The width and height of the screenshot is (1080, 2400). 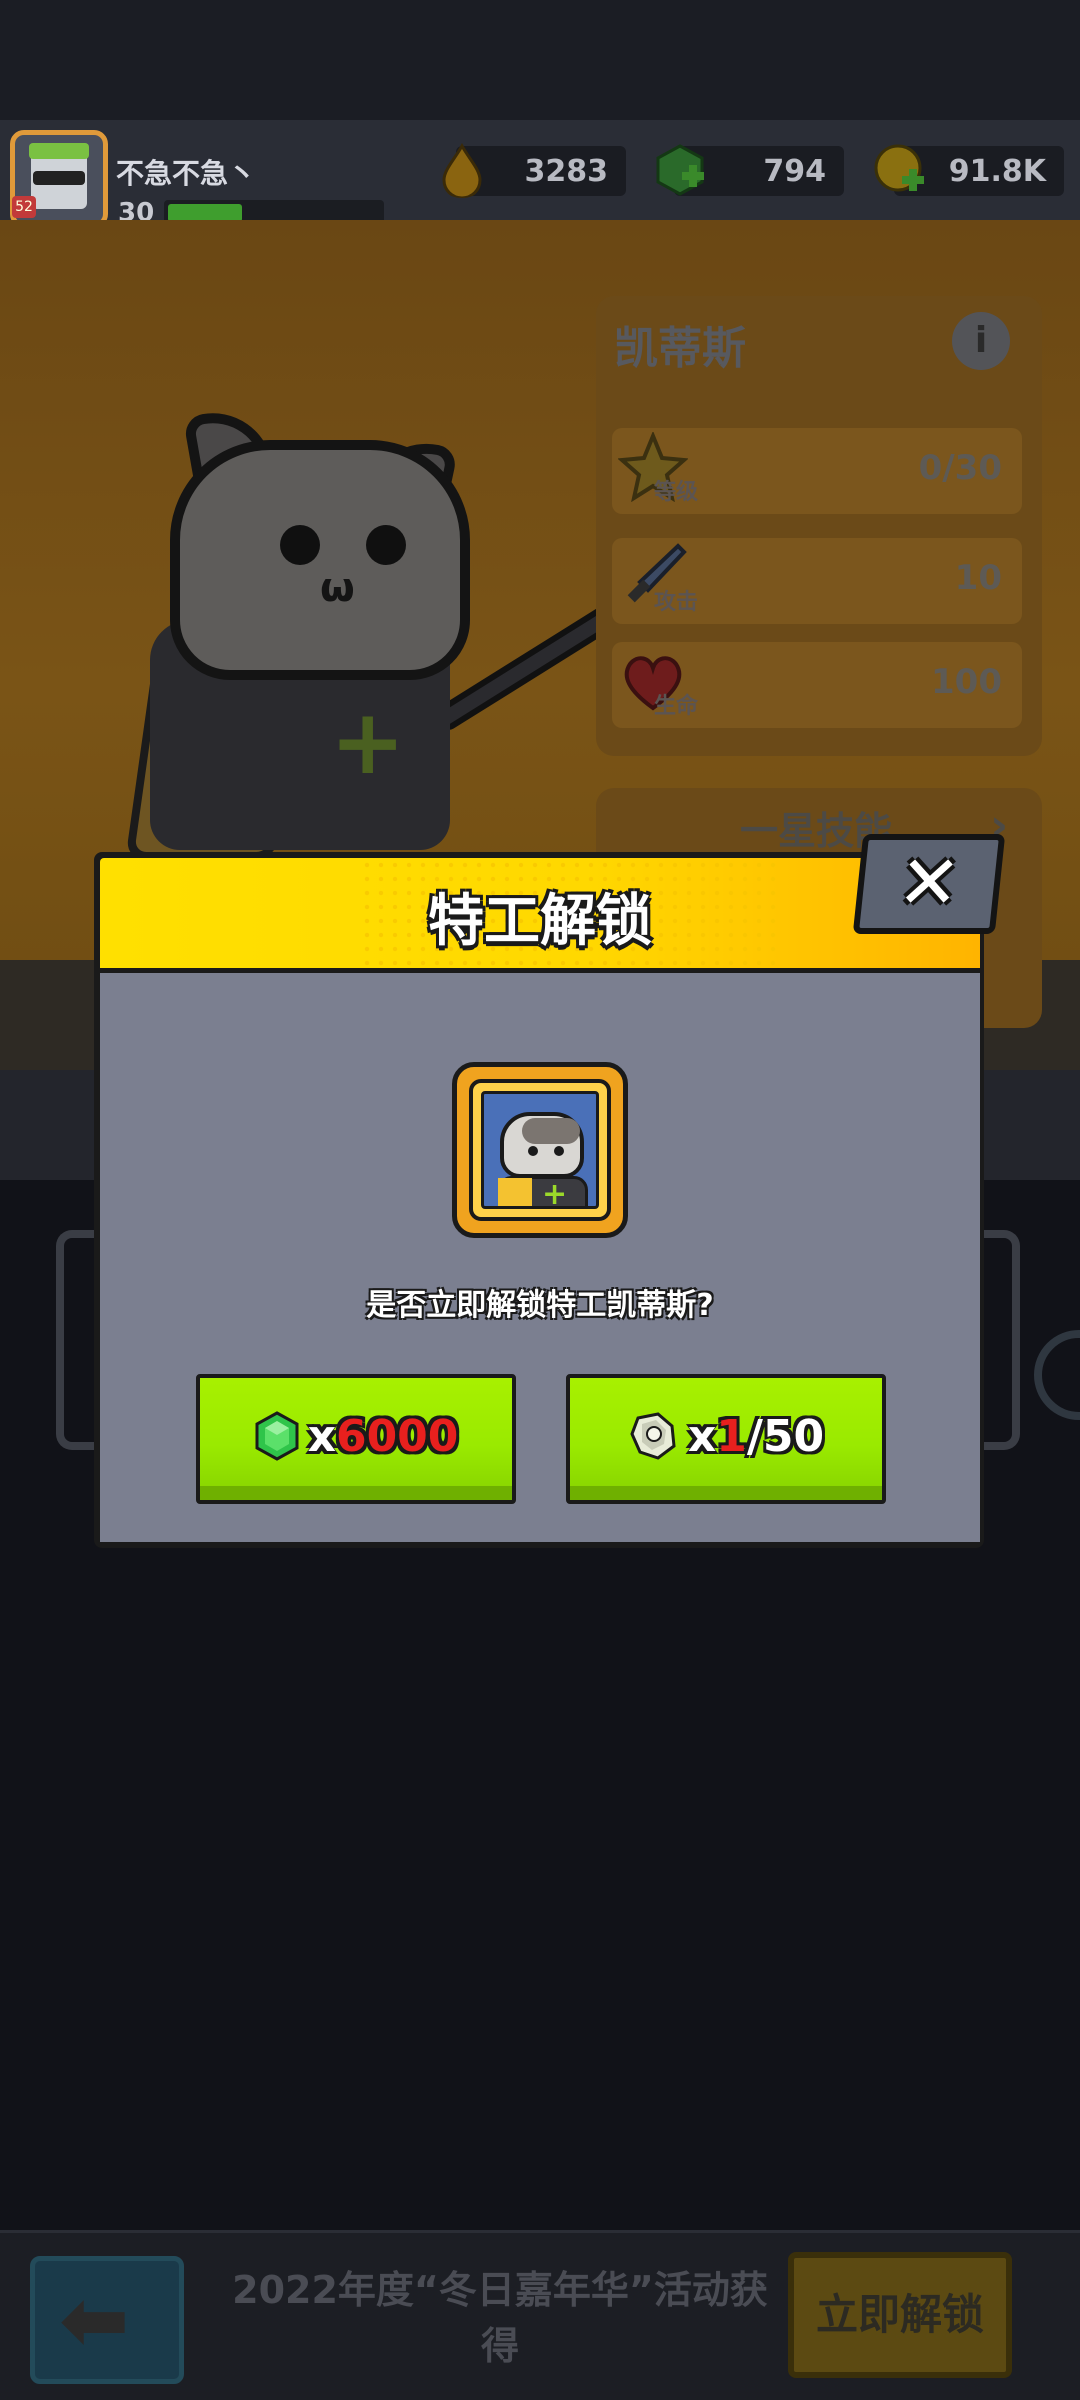 I want to click on currency-value: 91.8K, so click(x=997, y=171).